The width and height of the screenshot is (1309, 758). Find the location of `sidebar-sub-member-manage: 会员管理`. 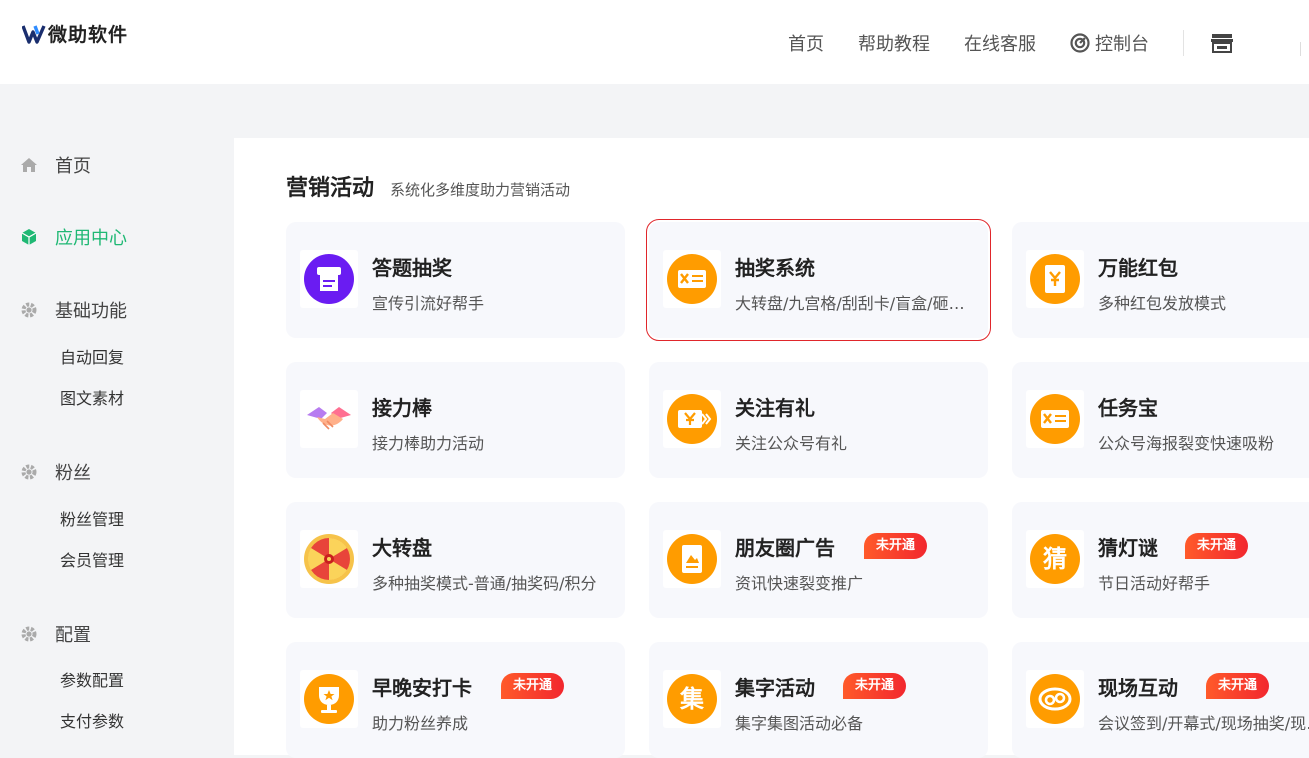

sidebar-sub-member-manage: 会员管理 is located at coordinates (92, 559).